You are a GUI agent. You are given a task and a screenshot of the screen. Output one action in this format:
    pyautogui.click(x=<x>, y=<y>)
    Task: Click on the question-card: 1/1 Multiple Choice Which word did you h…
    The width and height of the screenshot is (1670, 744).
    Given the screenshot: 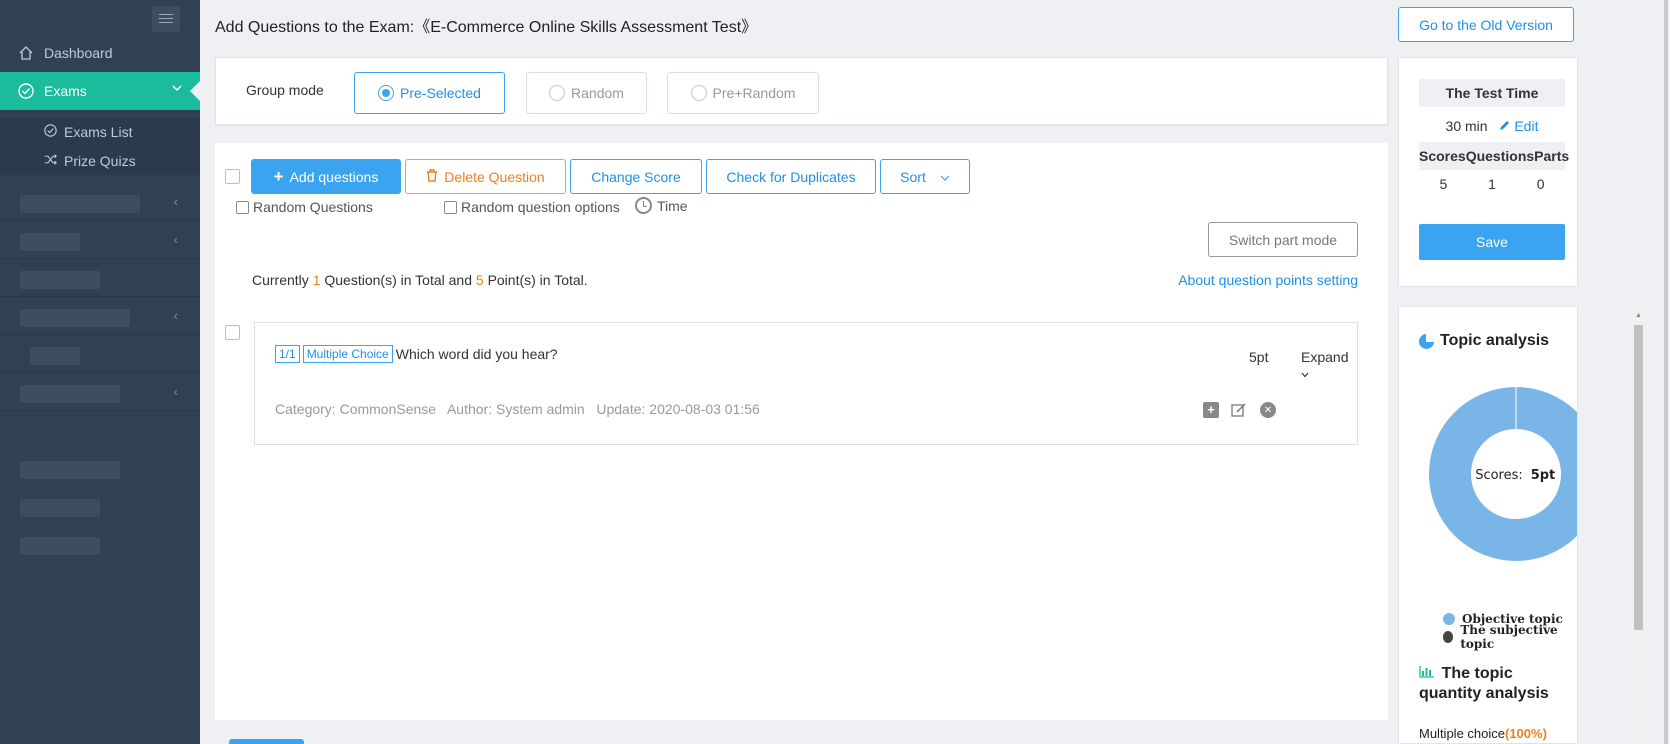 What is the action you would take?
    pyautogui.click(x=806, y=383)
    